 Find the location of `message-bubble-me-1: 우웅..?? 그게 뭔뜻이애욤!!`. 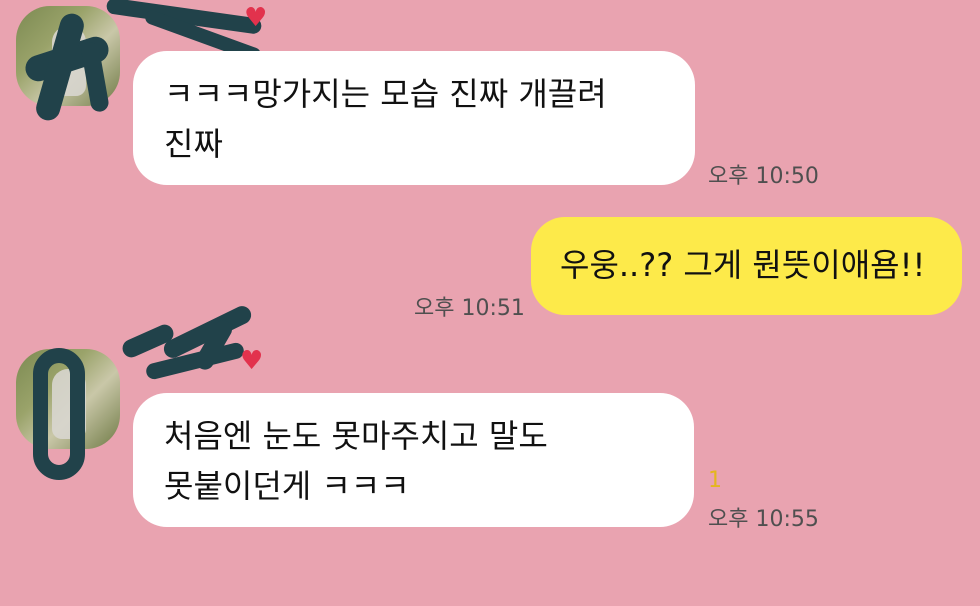

message-bubble-me-1: 우웅..?? 그게 뭔뜻이애욤!! is located at coordinates (746, 266).